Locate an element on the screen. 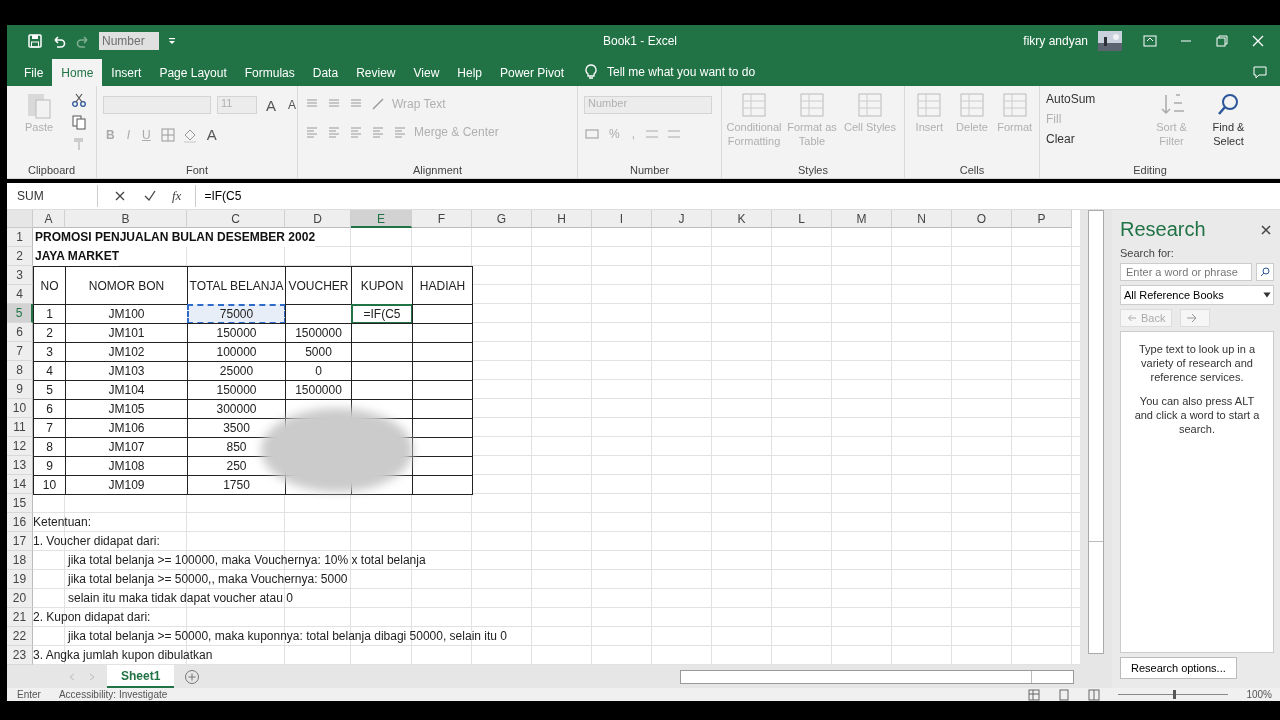  row-header: 21 is located at coordinates (20, 617).